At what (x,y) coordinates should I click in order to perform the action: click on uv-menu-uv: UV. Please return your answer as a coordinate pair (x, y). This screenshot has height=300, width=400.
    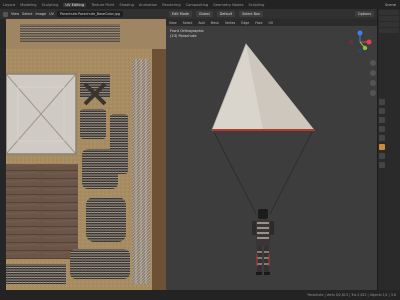
    Looking at the image, I should click on (51, 14).